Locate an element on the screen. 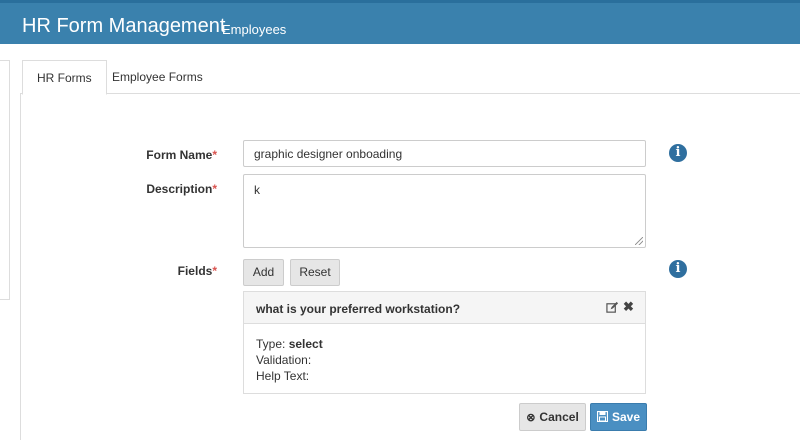 Image resolution: width=800 pixels, height=440 pixels. tab-employee-forms: Employee Forms is located at coordinates (157, 77).